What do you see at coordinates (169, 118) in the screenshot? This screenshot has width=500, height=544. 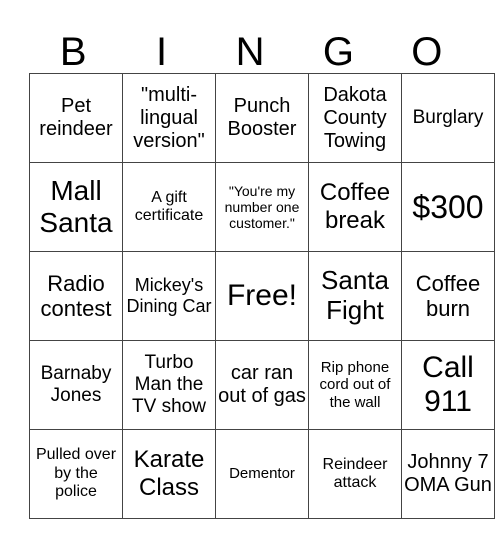 I see `bingo-cell: "multi-lingual version"` at bounding box center [169, 118].